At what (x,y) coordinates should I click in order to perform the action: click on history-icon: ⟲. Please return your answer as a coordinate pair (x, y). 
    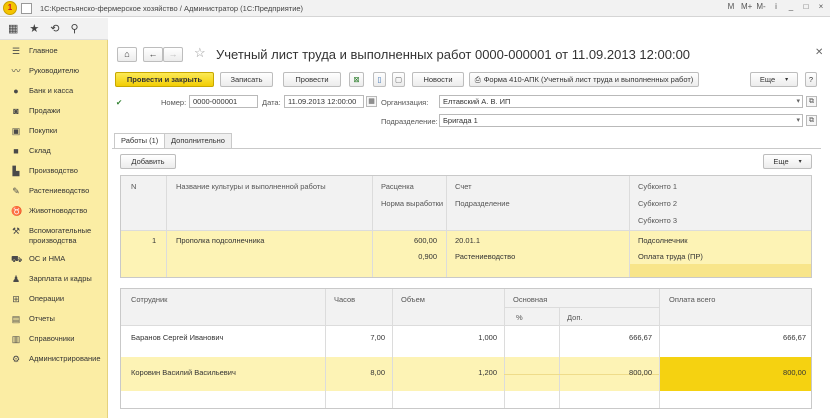
    Looking at the image, I should click on (54, 28).